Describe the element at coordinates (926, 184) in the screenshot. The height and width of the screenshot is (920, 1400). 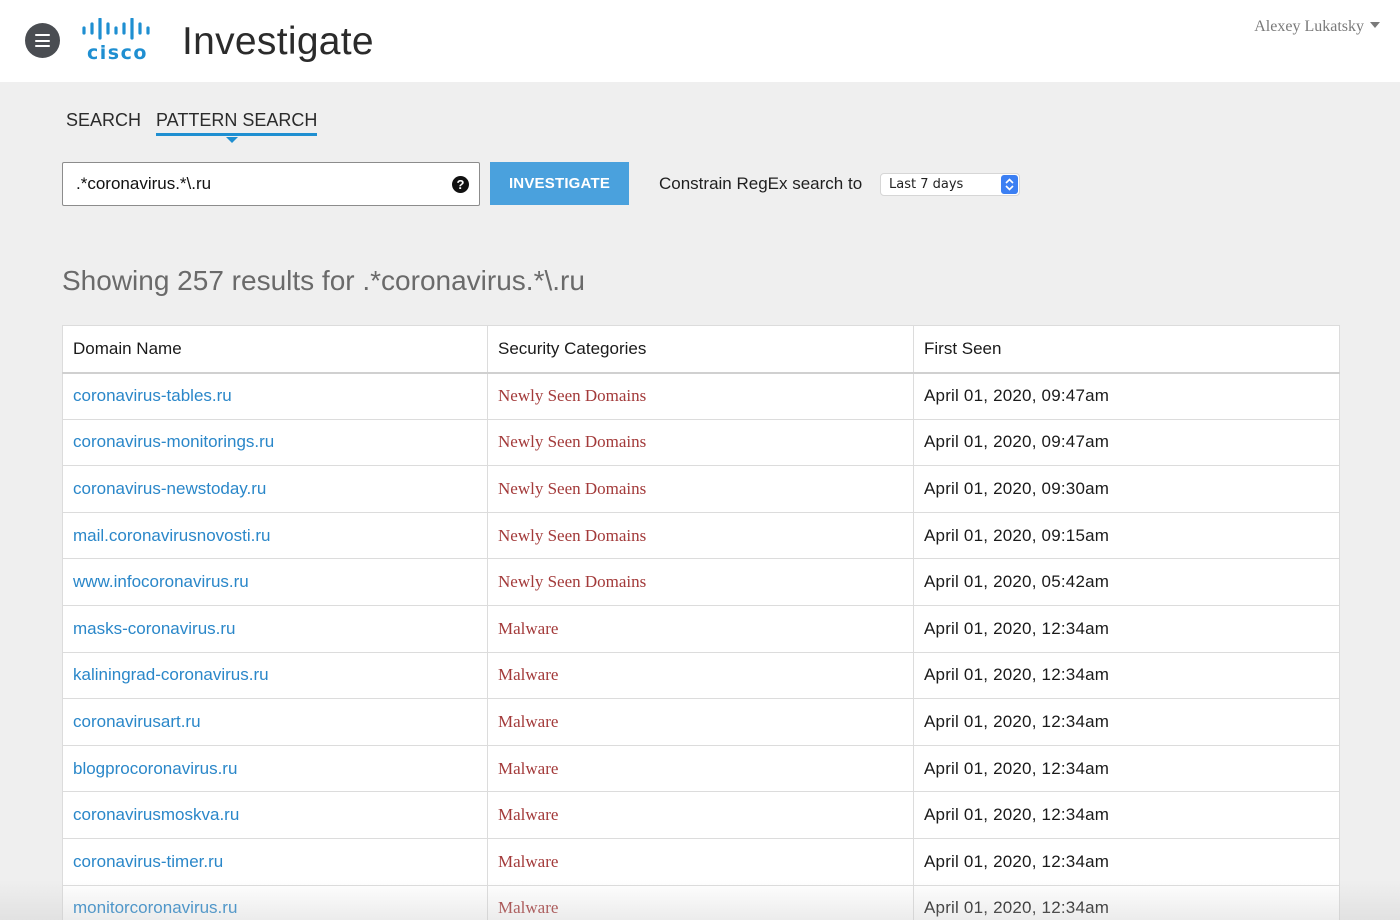
I see `time-range-value: Last 7 days` at that location.